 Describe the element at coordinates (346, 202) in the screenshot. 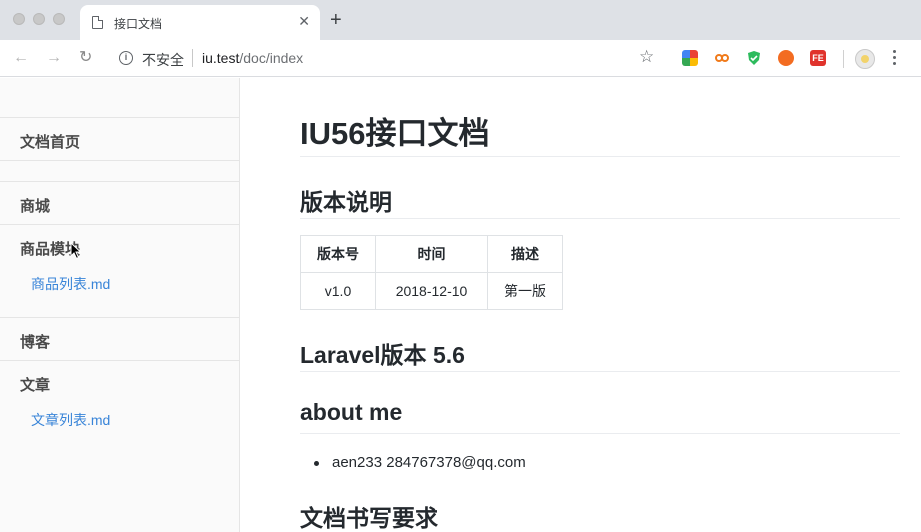

I see `version-heading: 版本说明` at that location.